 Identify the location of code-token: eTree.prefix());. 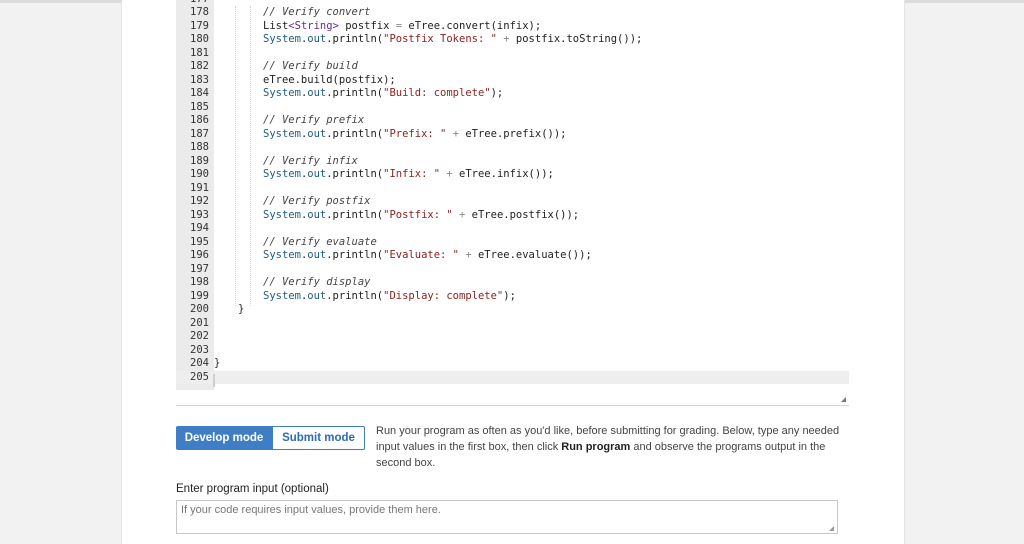
(513, 133).